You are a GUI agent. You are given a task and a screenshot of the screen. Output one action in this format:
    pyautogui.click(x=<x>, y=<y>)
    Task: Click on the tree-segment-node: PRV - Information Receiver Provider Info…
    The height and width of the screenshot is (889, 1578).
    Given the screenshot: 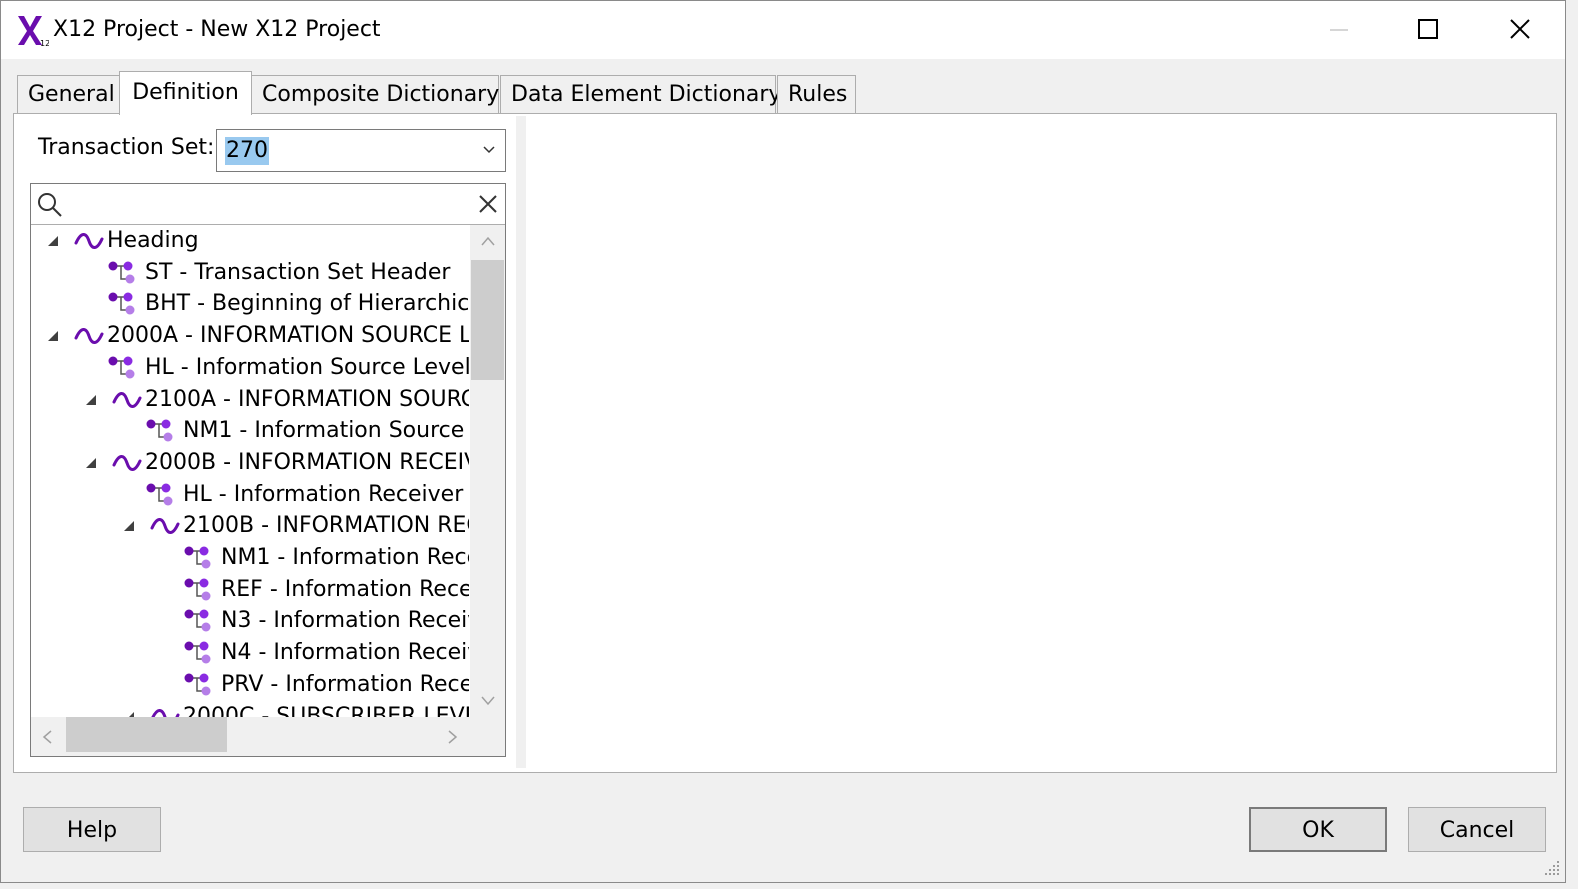 What is the action you would take?
    pyautogui.click(x=250, y=685)
    